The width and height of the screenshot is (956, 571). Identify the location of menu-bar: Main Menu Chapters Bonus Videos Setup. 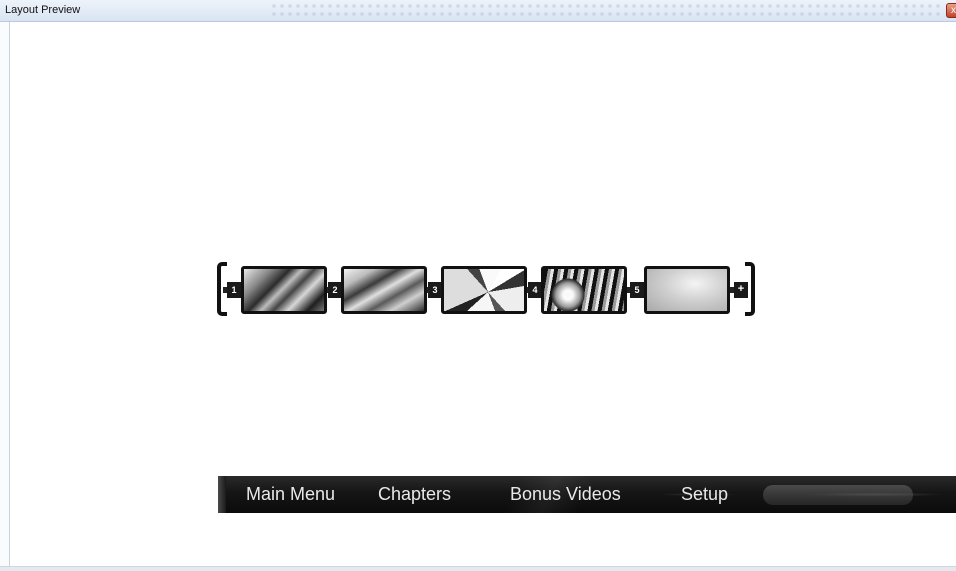
(587, 494).